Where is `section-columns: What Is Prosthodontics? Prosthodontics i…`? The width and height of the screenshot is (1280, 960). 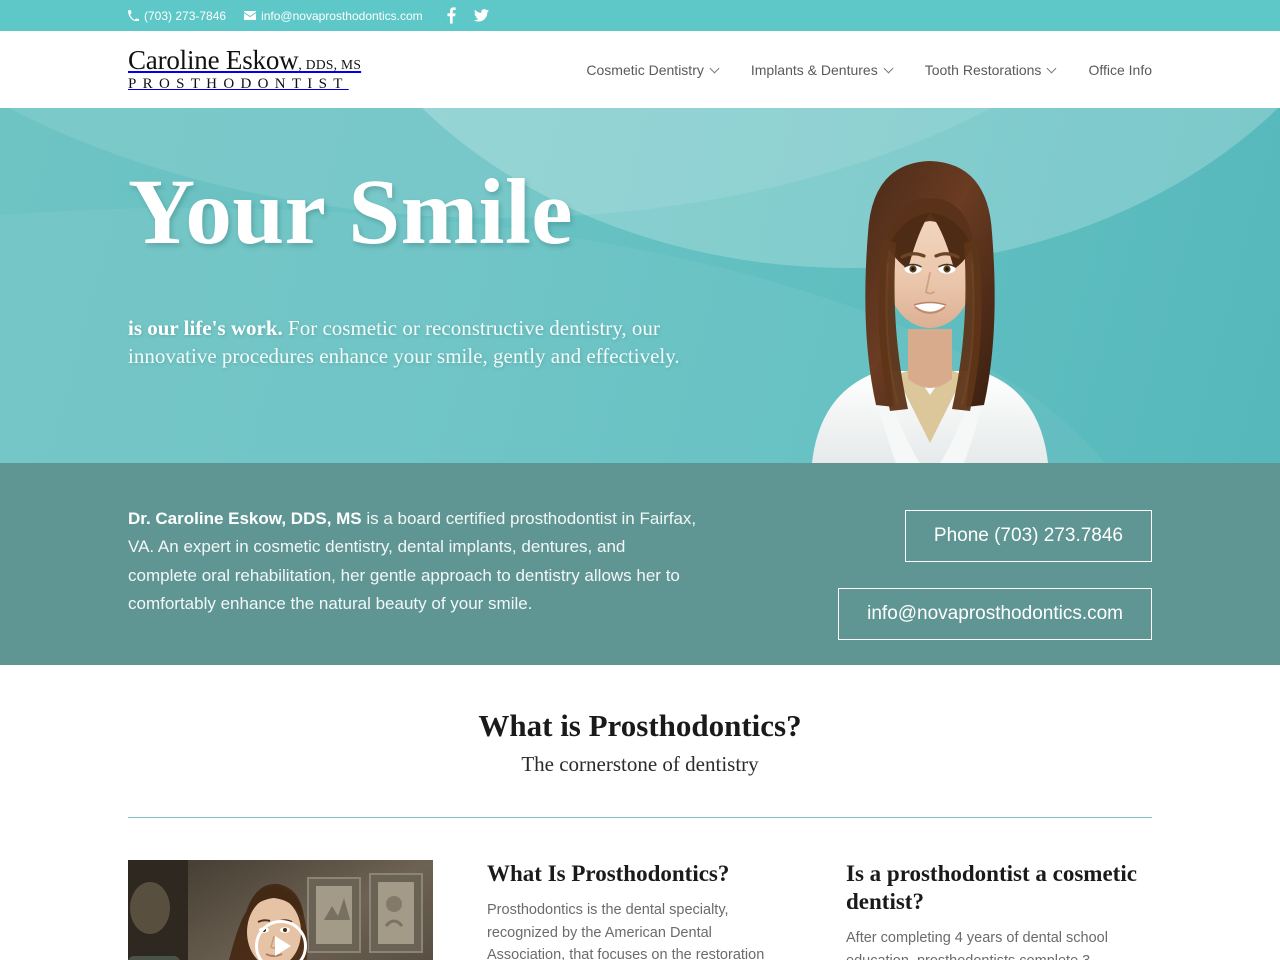 section-columns: What Is Prosthodontics? Prosthodontics i… is located at coordinates (640, 889).